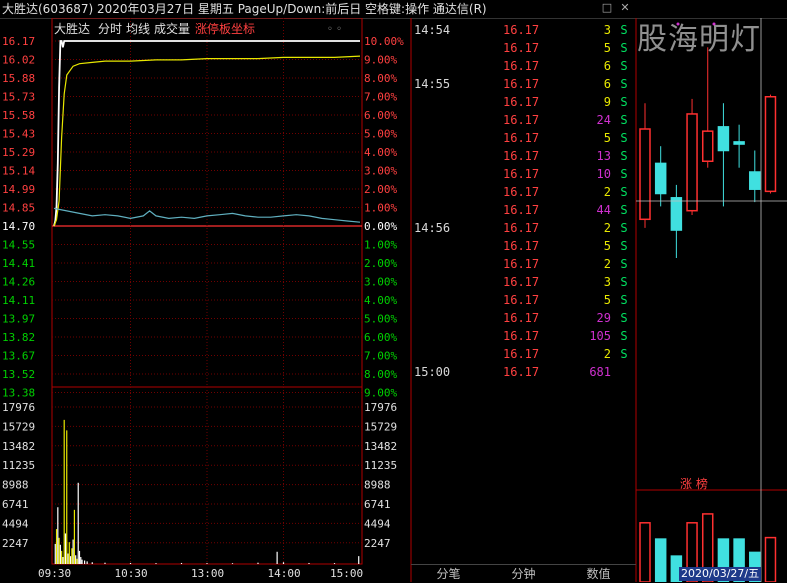  I want to click on volume-tick-label-right: 13482, so click(380, 446).